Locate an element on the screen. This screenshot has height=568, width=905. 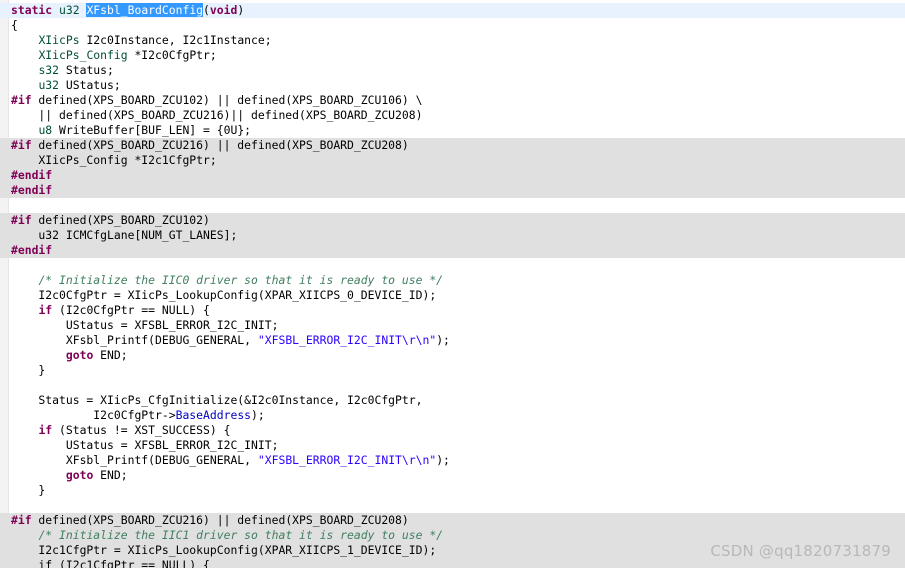
selected-identifier: XFsbl_BoardConfig is located at coordinates (145, 10).